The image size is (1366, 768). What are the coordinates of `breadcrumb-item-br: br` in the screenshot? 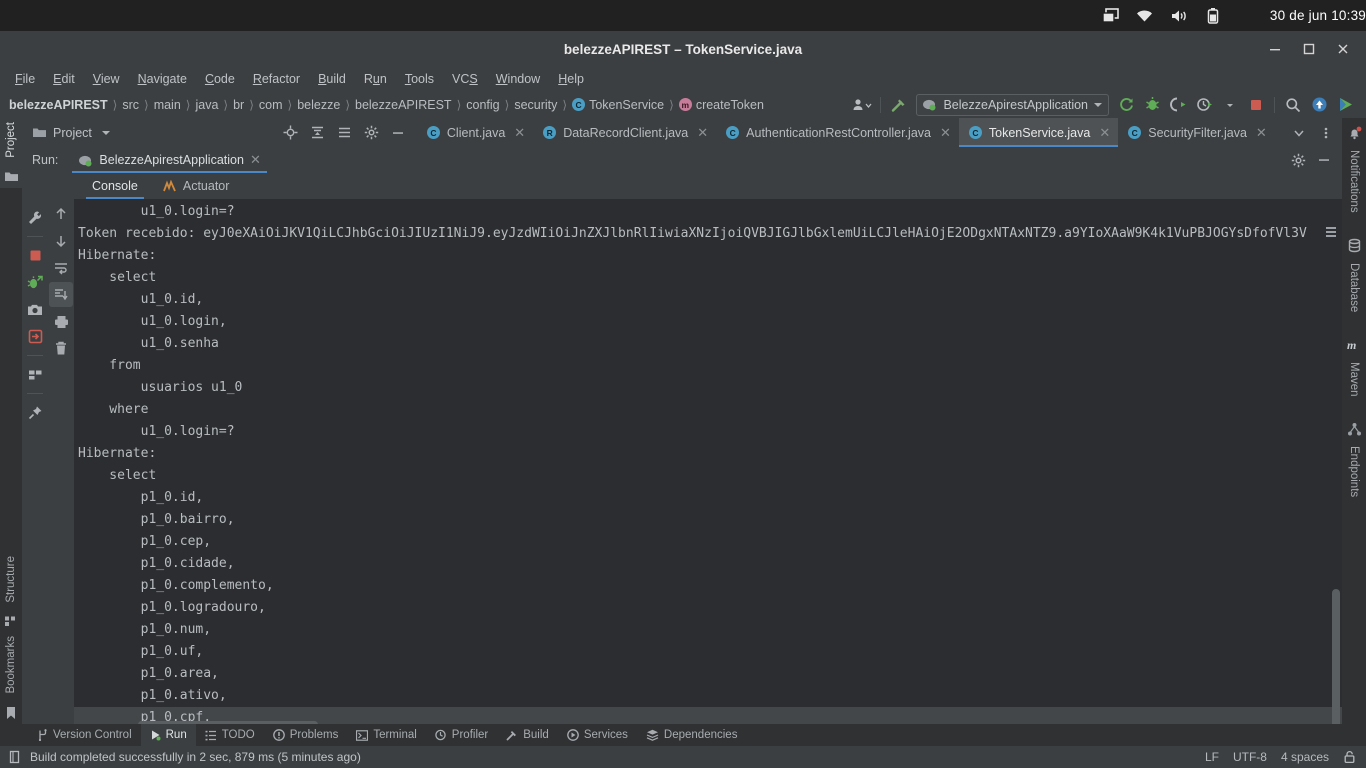 It's located at (238, 105).